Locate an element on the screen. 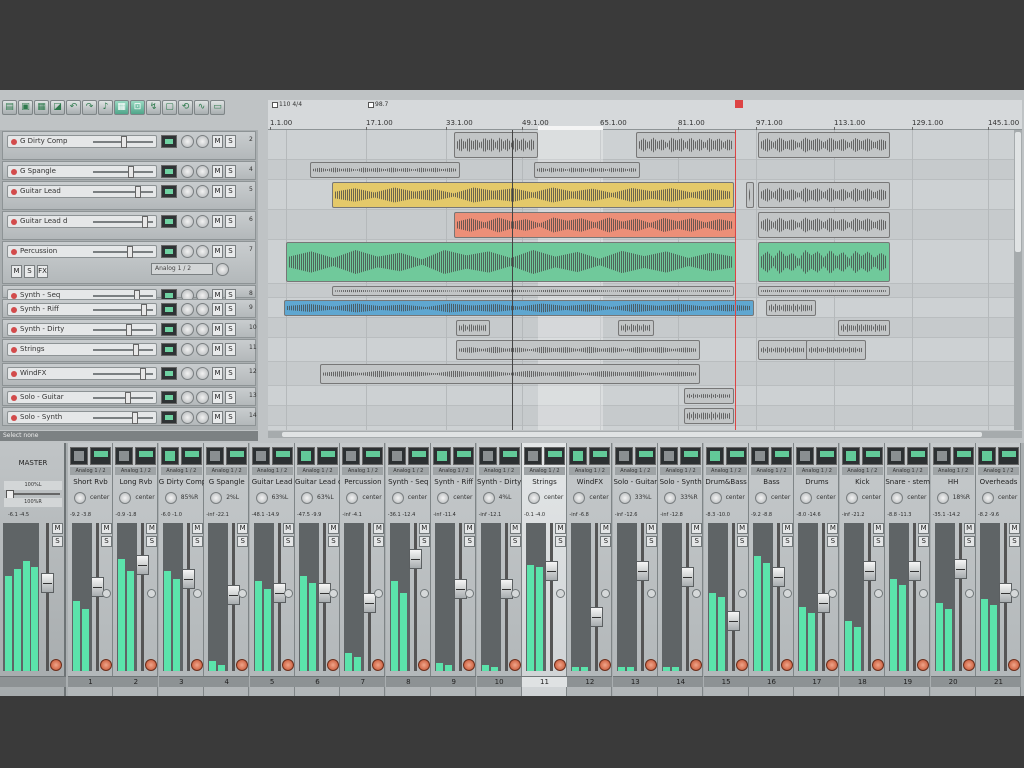 This screenshot has height=768, width=1024. track-header: Solo - Synth M S 14 is located at coordinates (129, 416).